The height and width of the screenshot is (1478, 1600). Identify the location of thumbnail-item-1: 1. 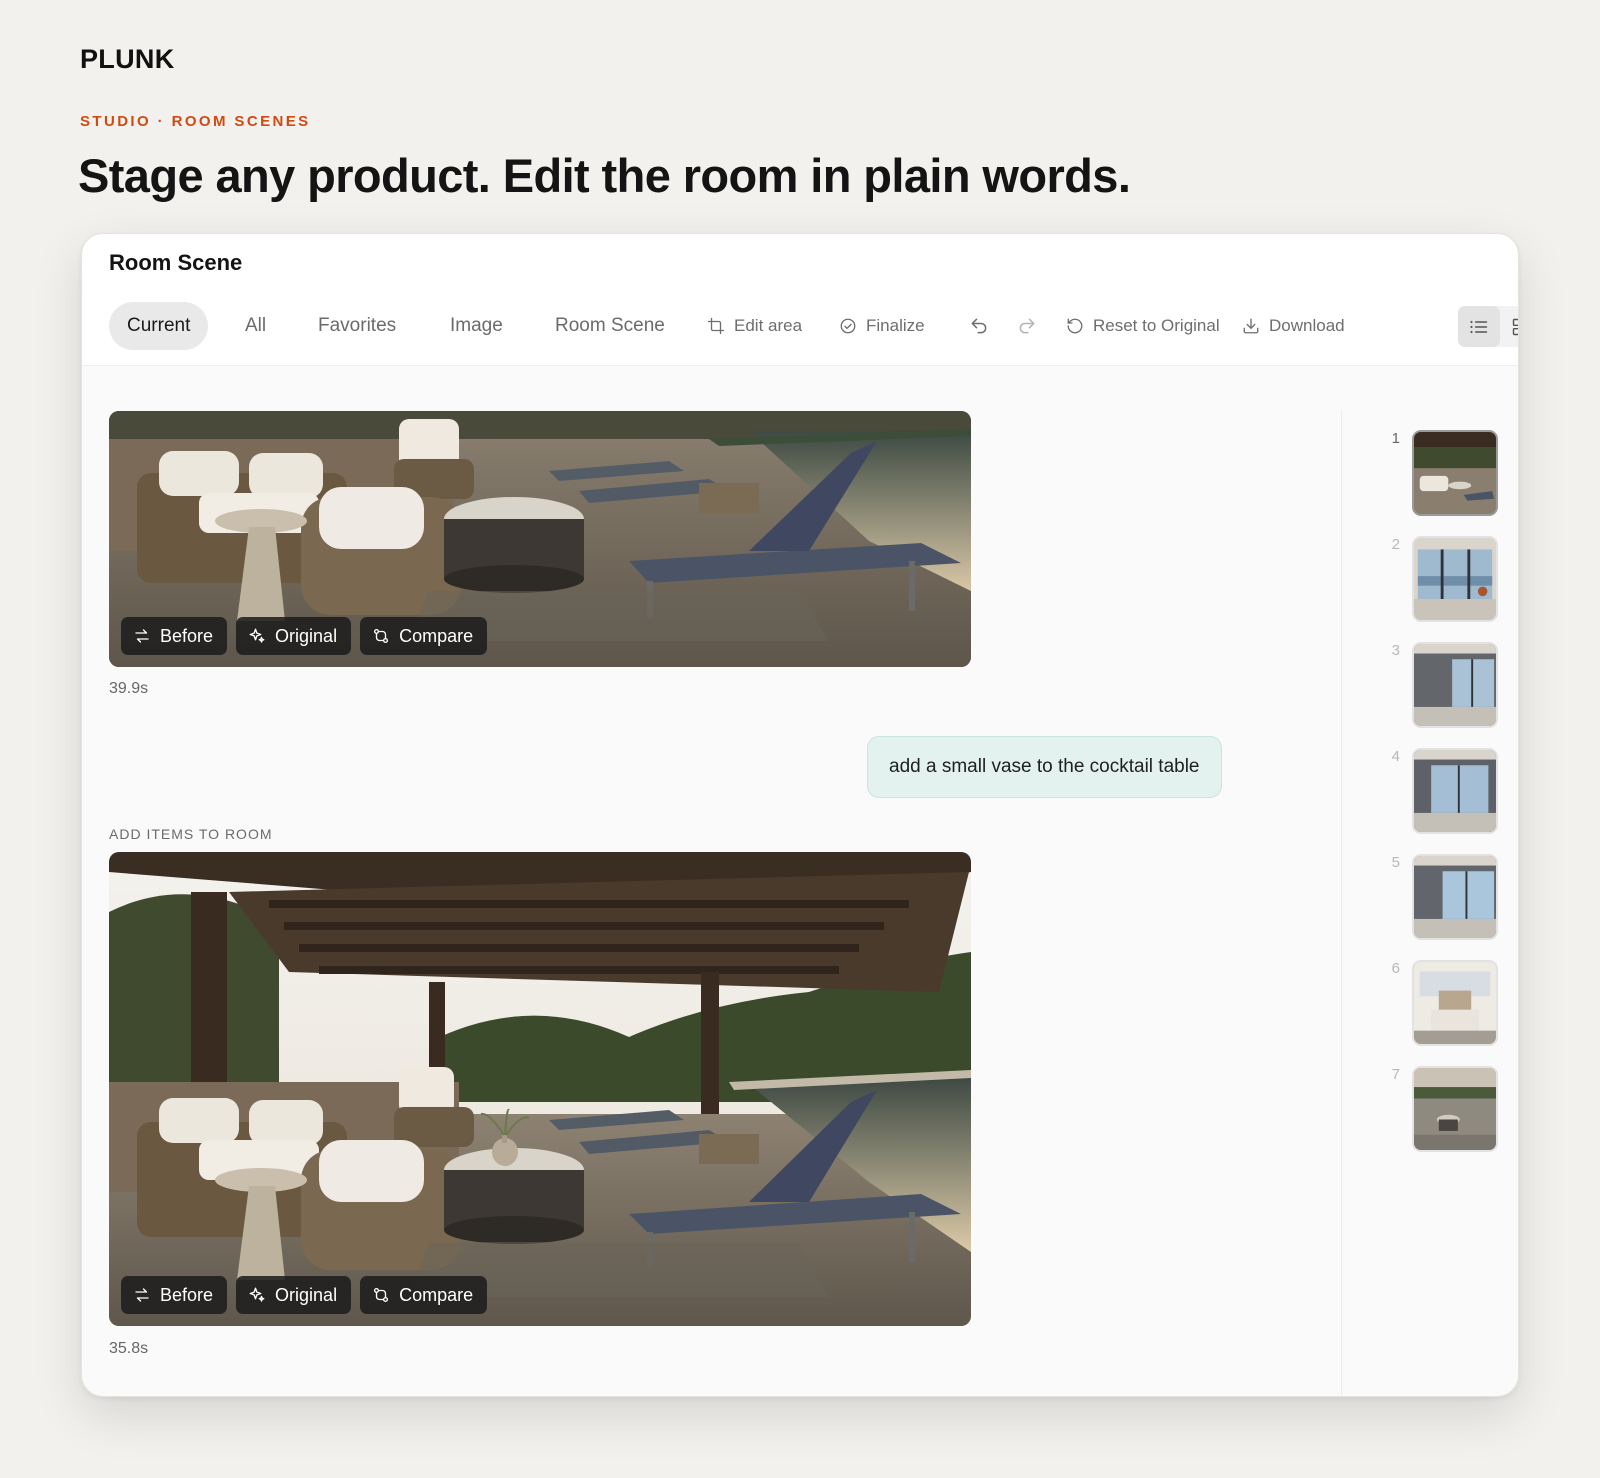
(1442, 475).